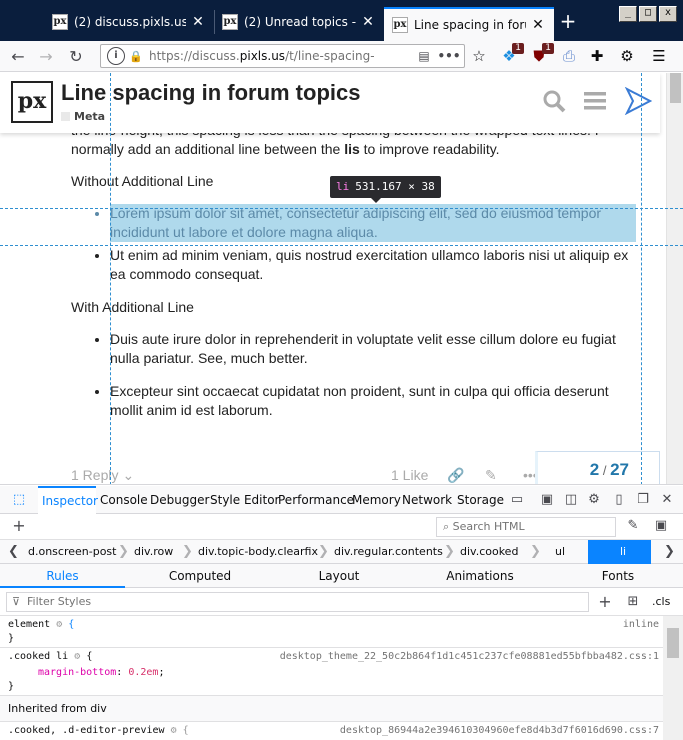  I want to click on addon-icon: ❖ 1, so click(511, 55).